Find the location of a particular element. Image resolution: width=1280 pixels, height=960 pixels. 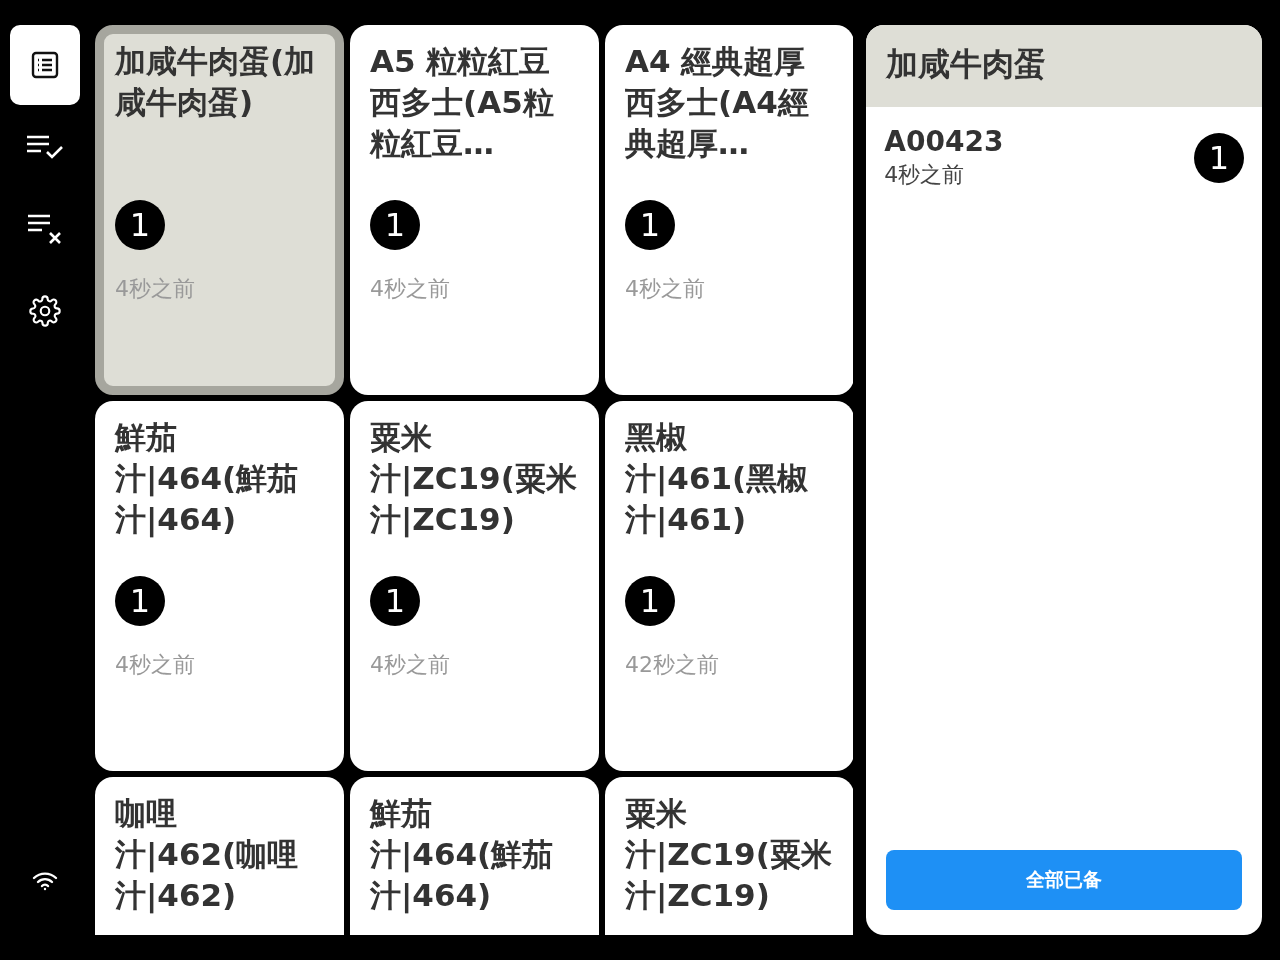

list-x-icon is located at coordinates (45, 229).